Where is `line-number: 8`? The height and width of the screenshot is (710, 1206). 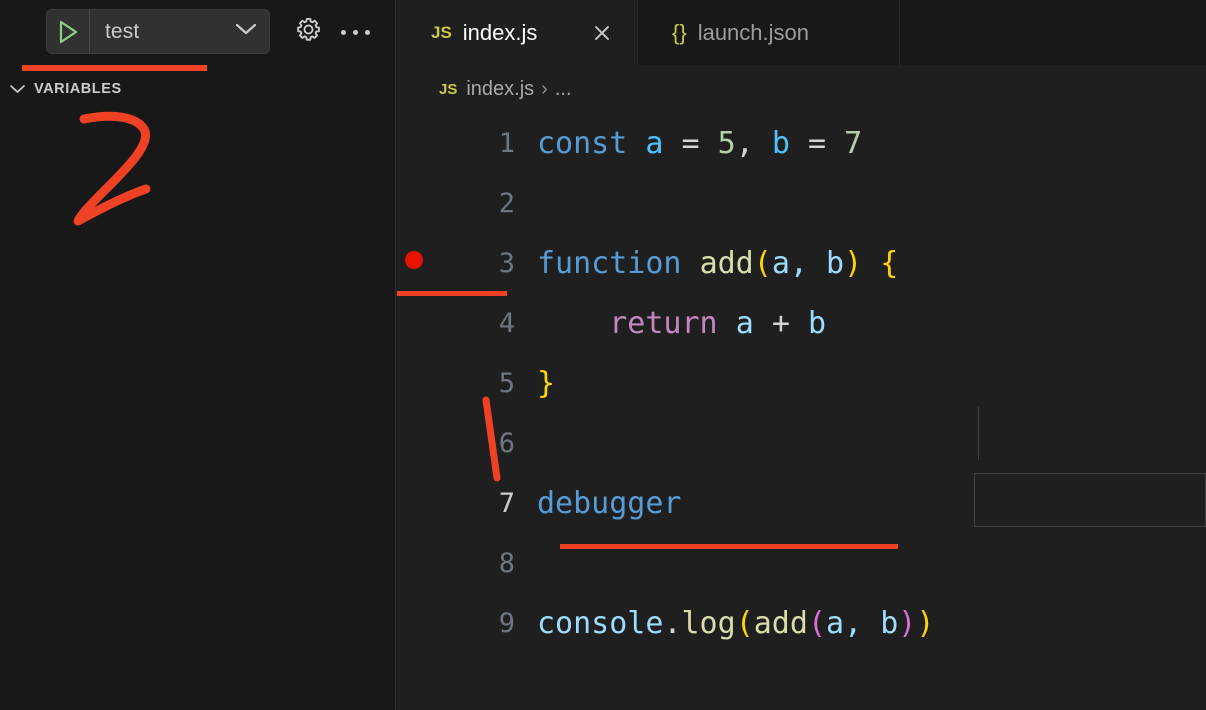
line-number: 8 is located at coordinates (506, 563).